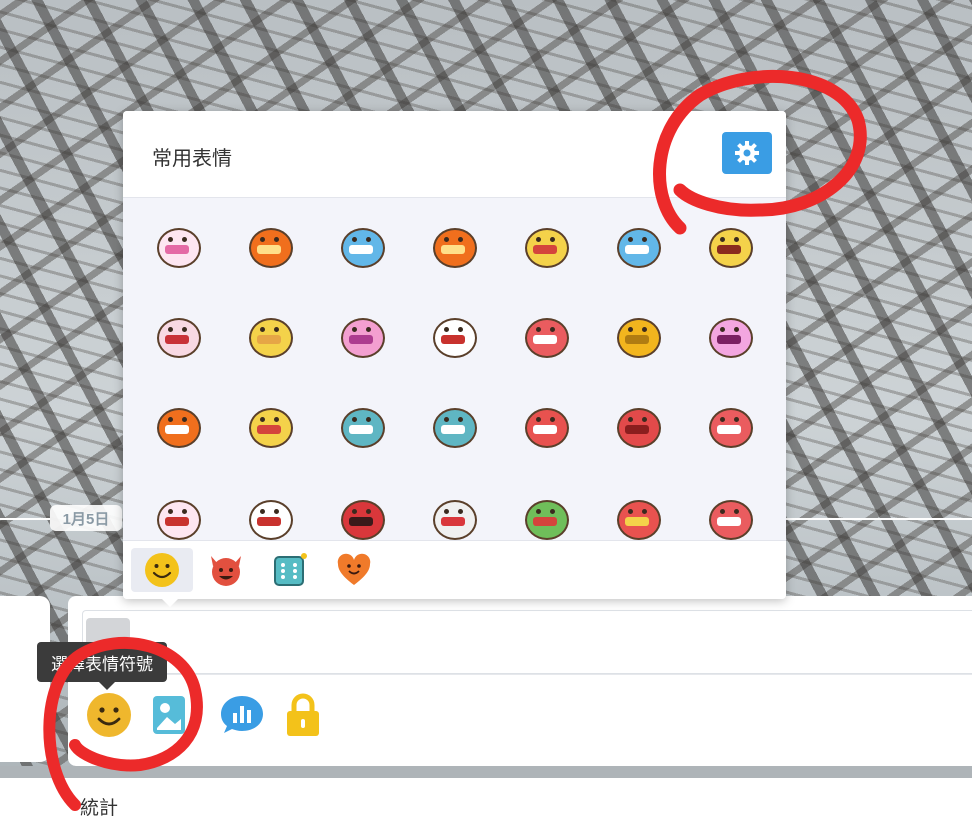 The image size is (972, 823). I want to click on emoji-category-tabs, so click(454, 569).